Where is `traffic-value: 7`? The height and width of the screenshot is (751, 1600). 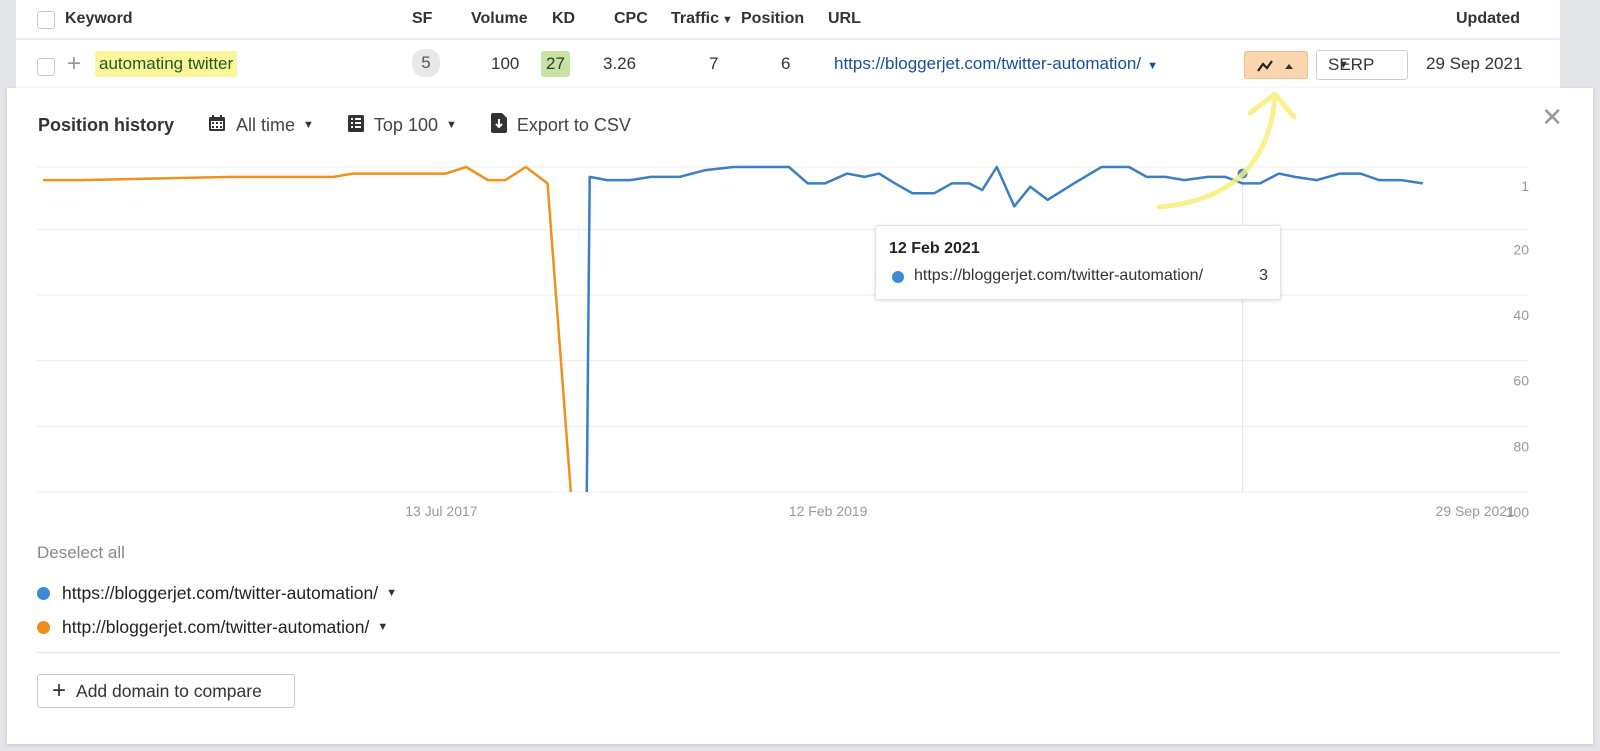
traffic-value: 7 is located at coordinates (714, 63).